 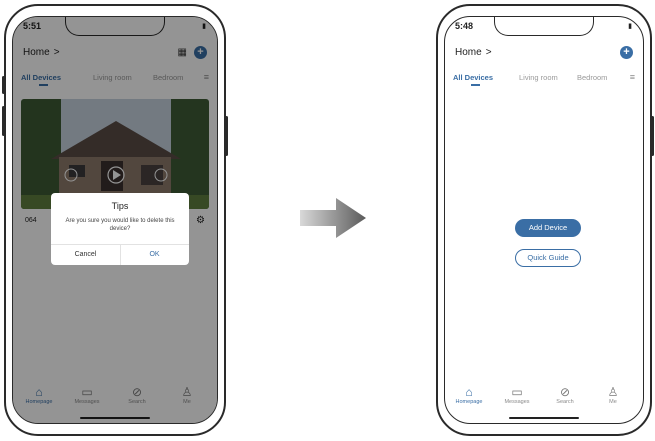 I want to click on nav-homepage-label: Homepage, so click(x=469, y=402).